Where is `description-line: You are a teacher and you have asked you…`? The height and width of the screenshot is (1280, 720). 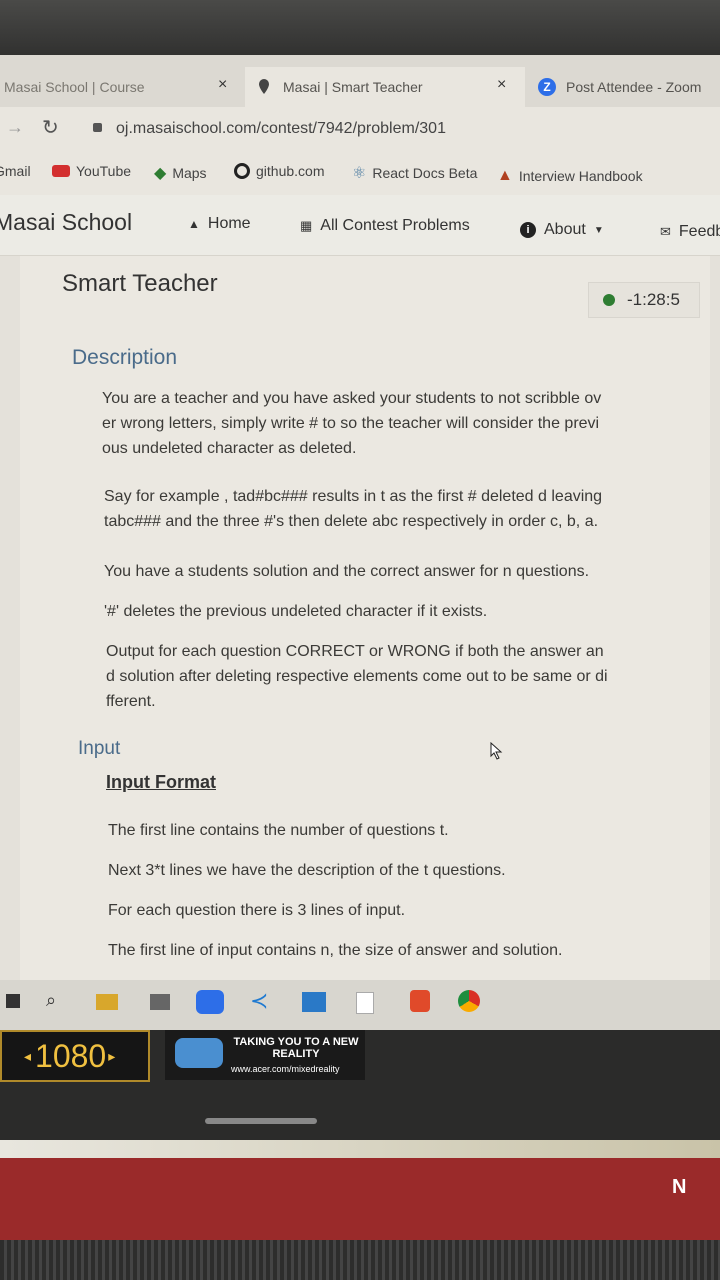
description-line: You are a teacher and you have asked you… is located at coordinates (352, 398).